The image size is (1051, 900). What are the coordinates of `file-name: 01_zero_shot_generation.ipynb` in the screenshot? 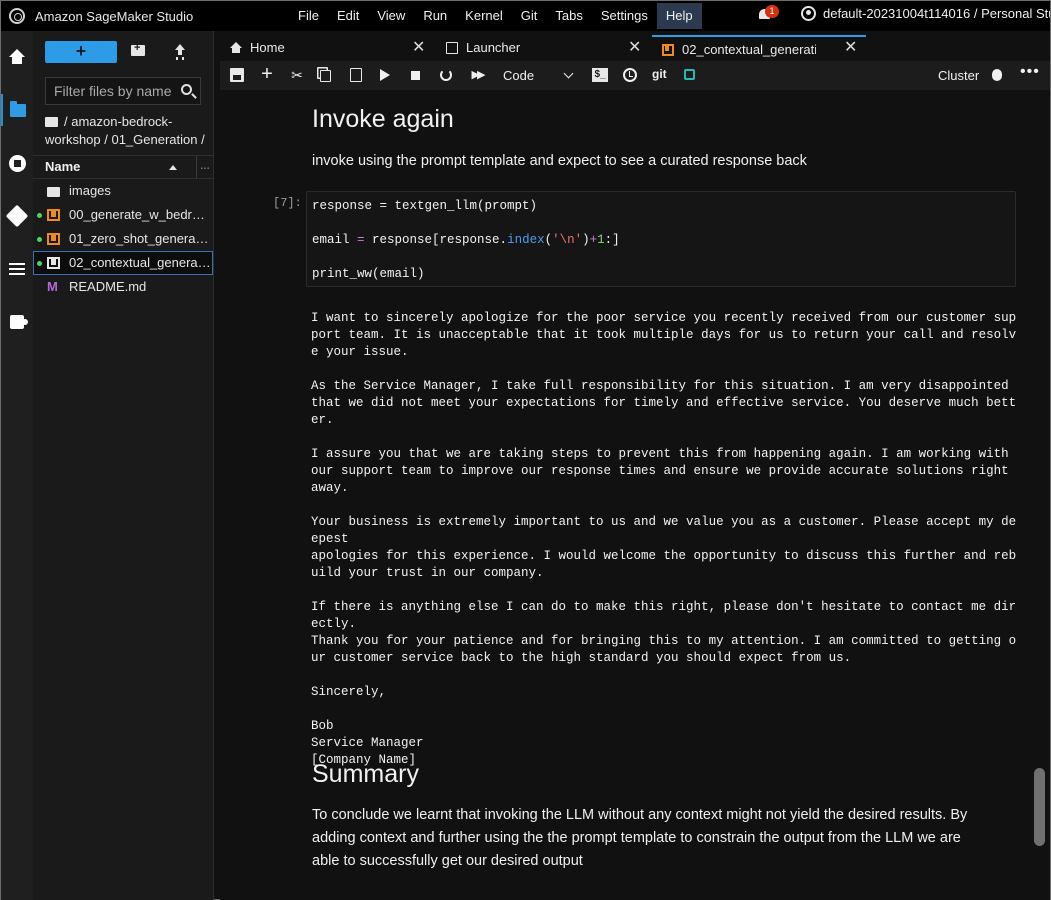 It's located at (140, 238).